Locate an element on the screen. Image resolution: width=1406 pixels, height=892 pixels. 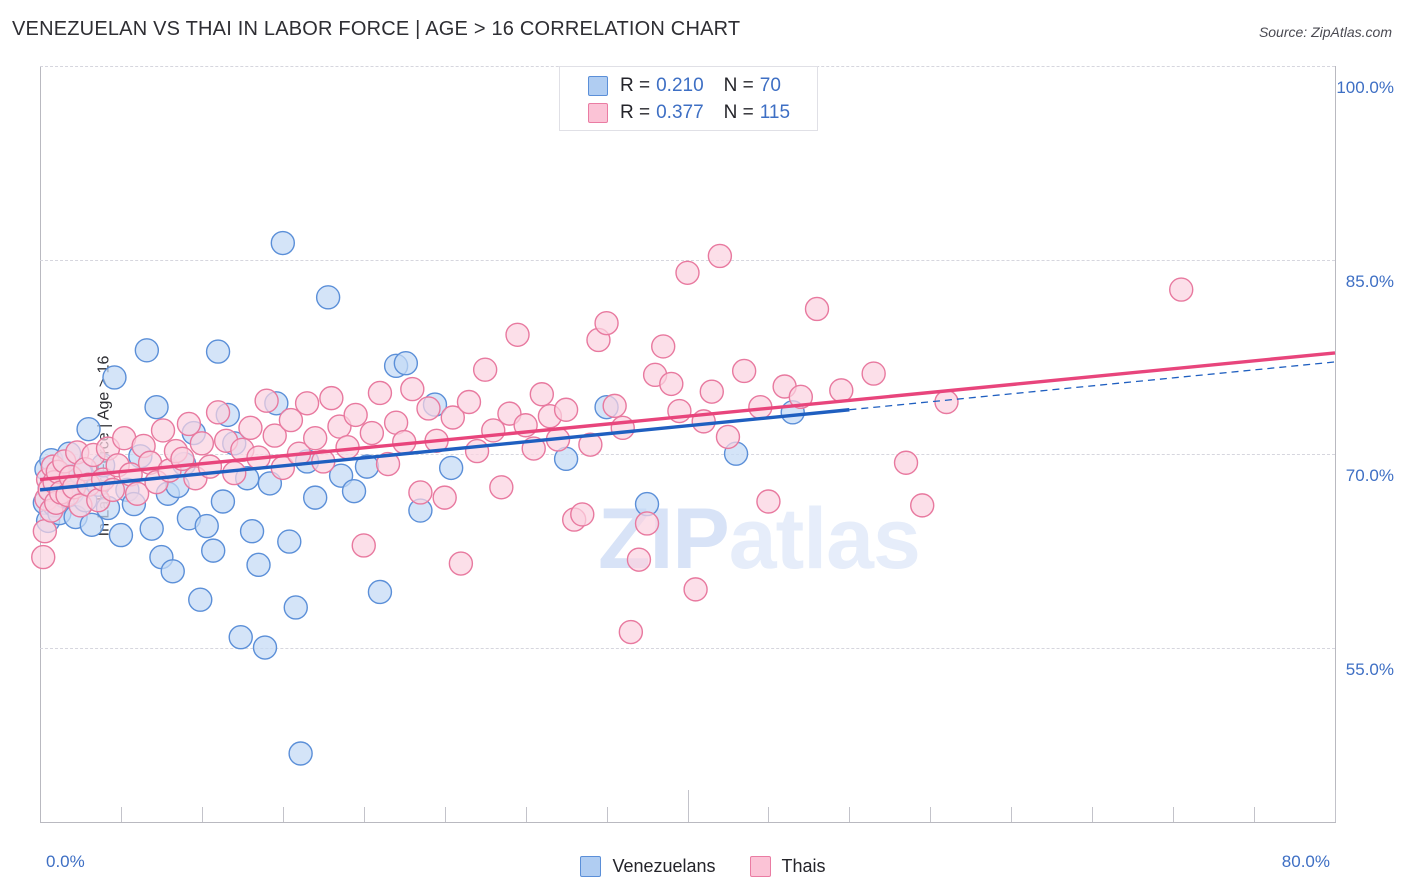
legend-swatch-pink is located at coordinates (598, 113).